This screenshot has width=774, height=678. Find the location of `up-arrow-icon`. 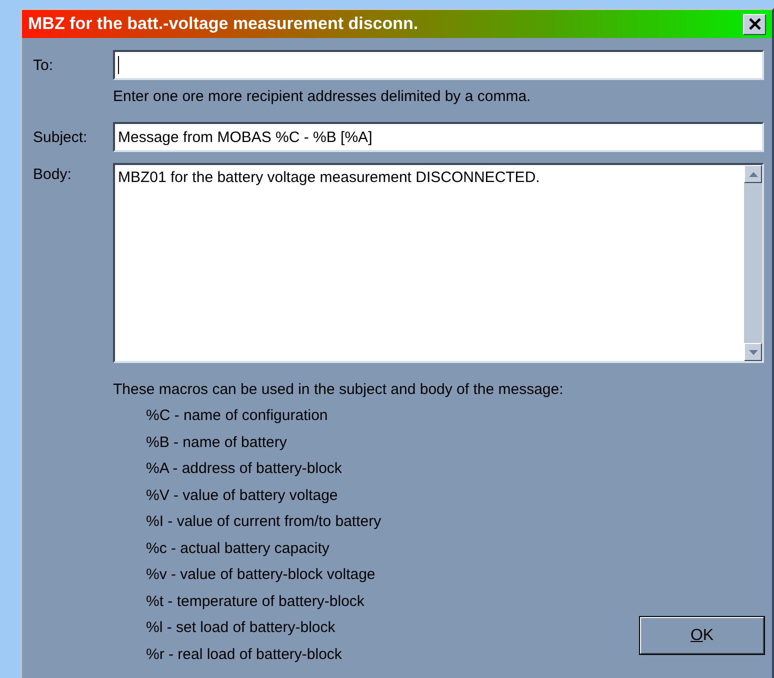

up-arrow-icon is located at coordinates (753, 174).